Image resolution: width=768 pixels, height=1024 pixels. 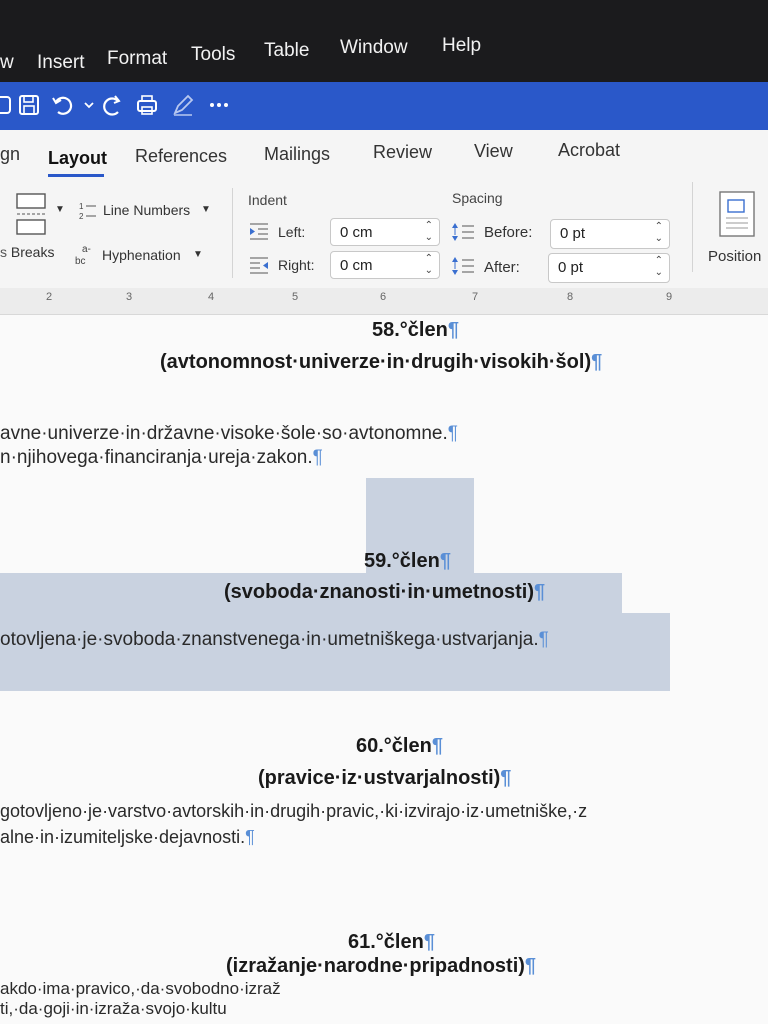 I want to click on indent-title: Indent, so click(x=267, y=200).